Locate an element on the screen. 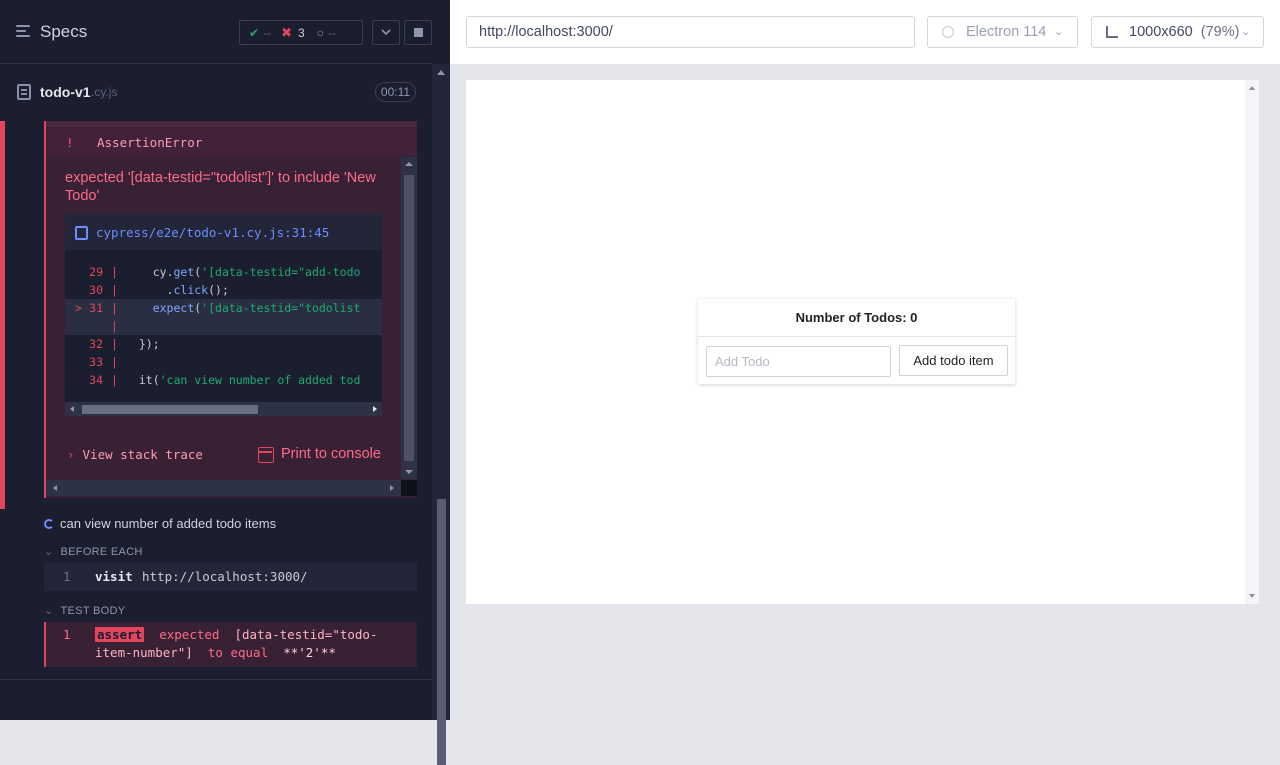 This screenshot has width=1280, height=765. view-stack-trace-button: › View stack trace is located at coordinates (135, 454).